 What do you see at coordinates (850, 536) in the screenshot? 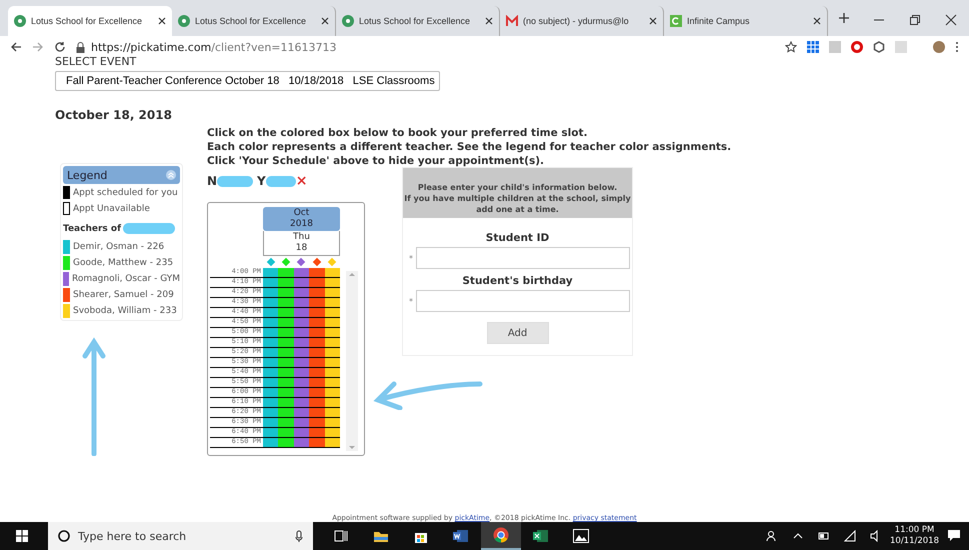
I see `wifi-icon` at bounding box center [850, 536].